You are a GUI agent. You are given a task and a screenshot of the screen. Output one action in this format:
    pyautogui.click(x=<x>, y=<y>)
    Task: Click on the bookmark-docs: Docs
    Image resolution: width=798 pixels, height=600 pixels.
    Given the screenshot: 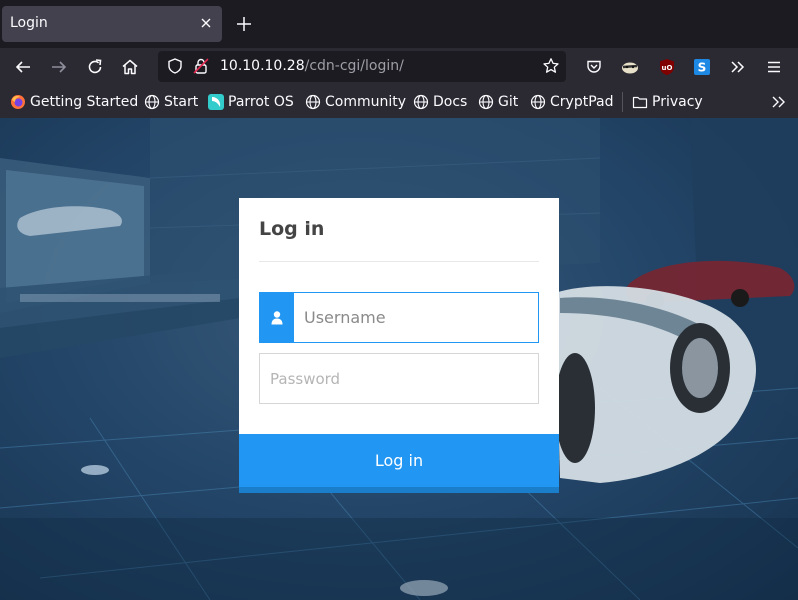 What is the action you would take?
    pyautogui.click(x=440, y=102)
    